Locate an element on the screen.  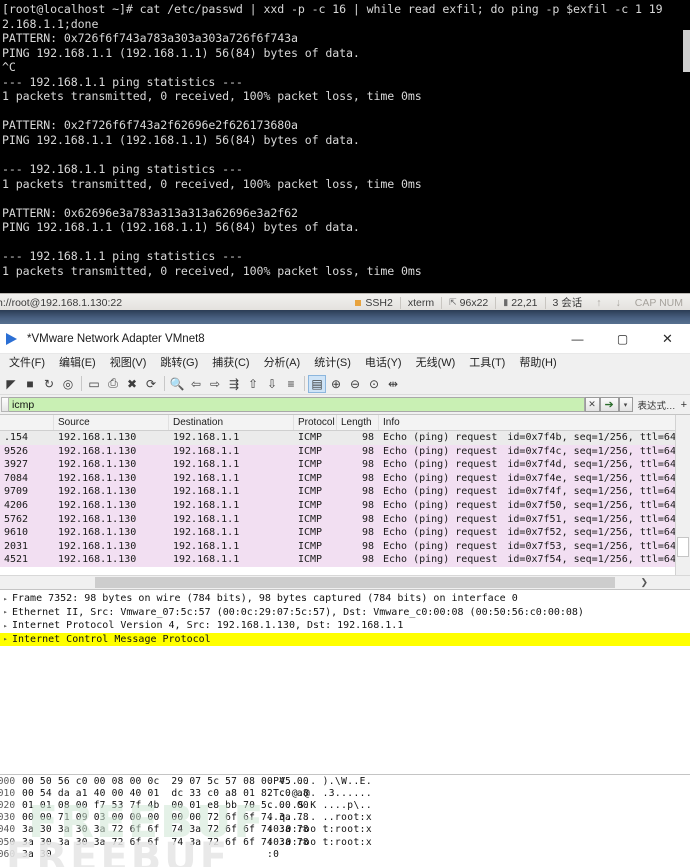
filter-dropdown-button: ▾ is located at coordinates (625, 404).